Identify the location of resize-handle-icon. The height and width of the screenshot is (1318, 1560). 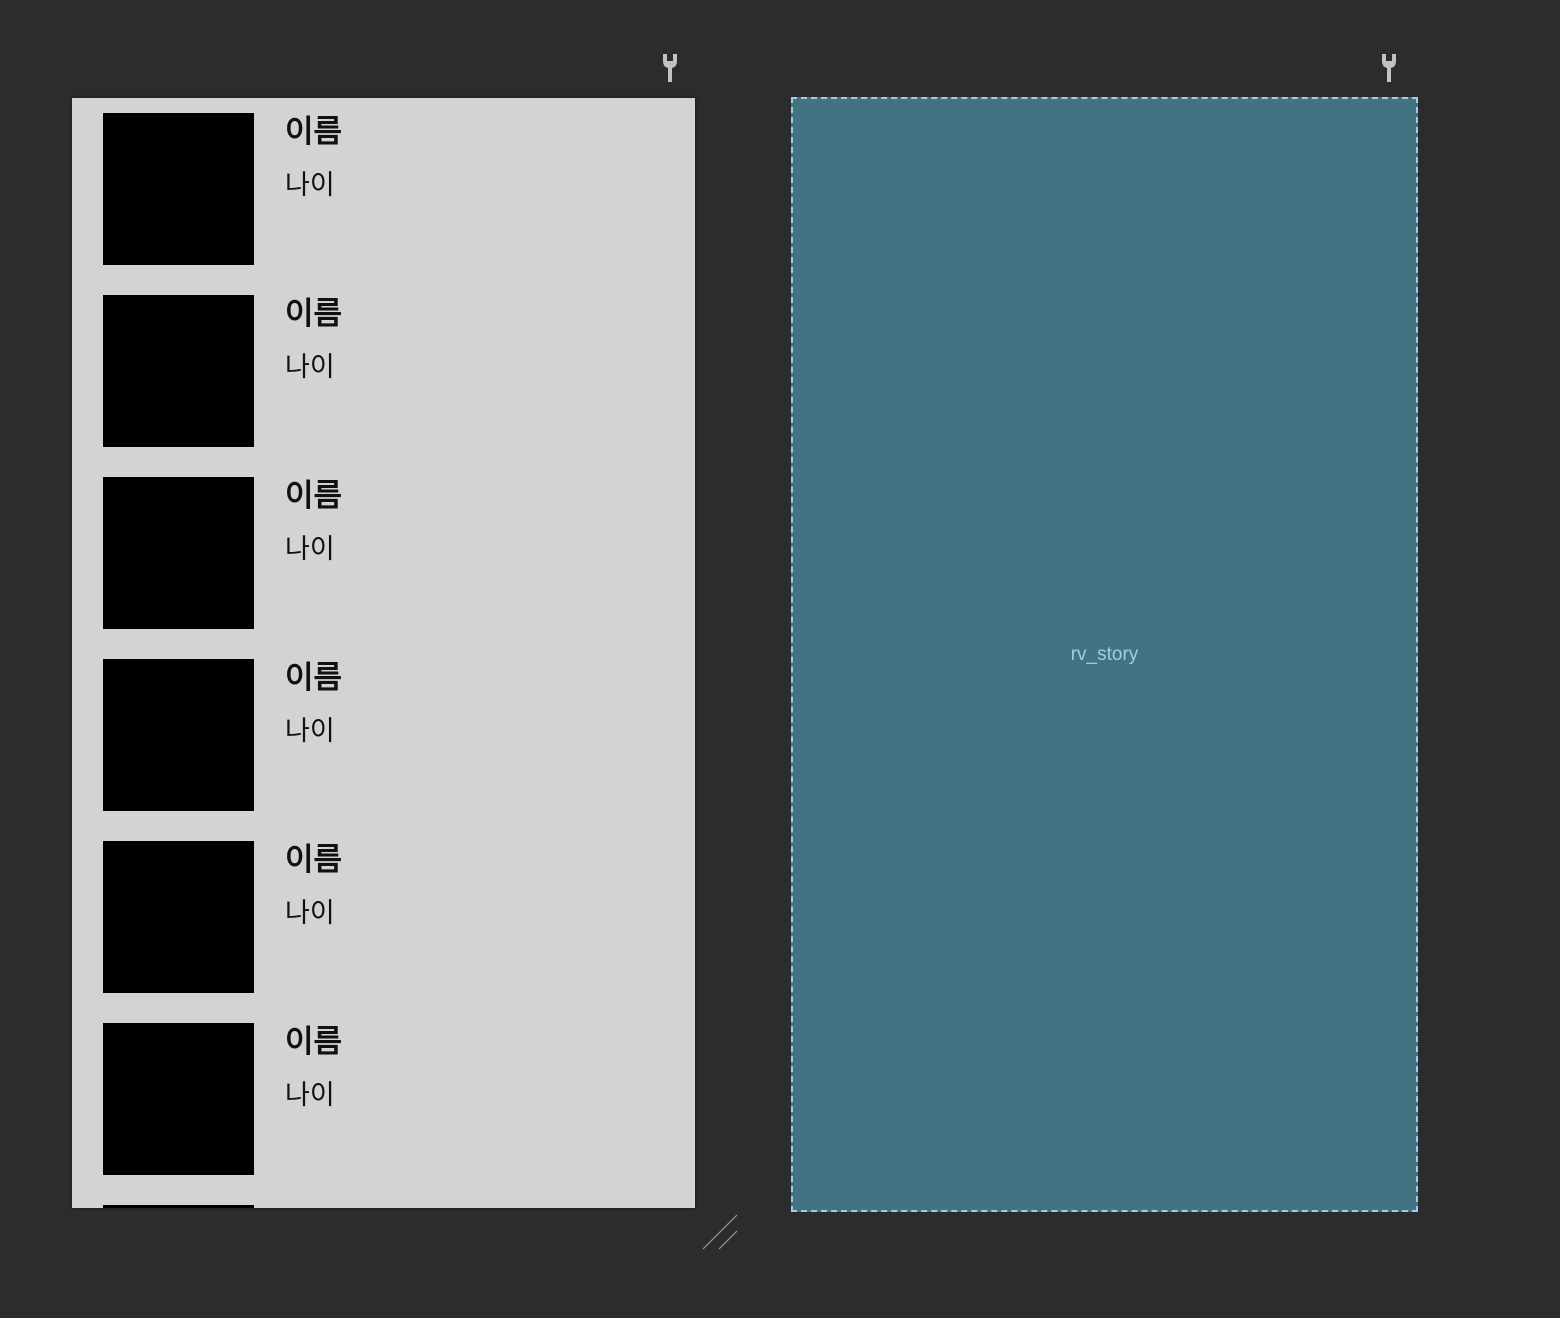
(720, 1232).